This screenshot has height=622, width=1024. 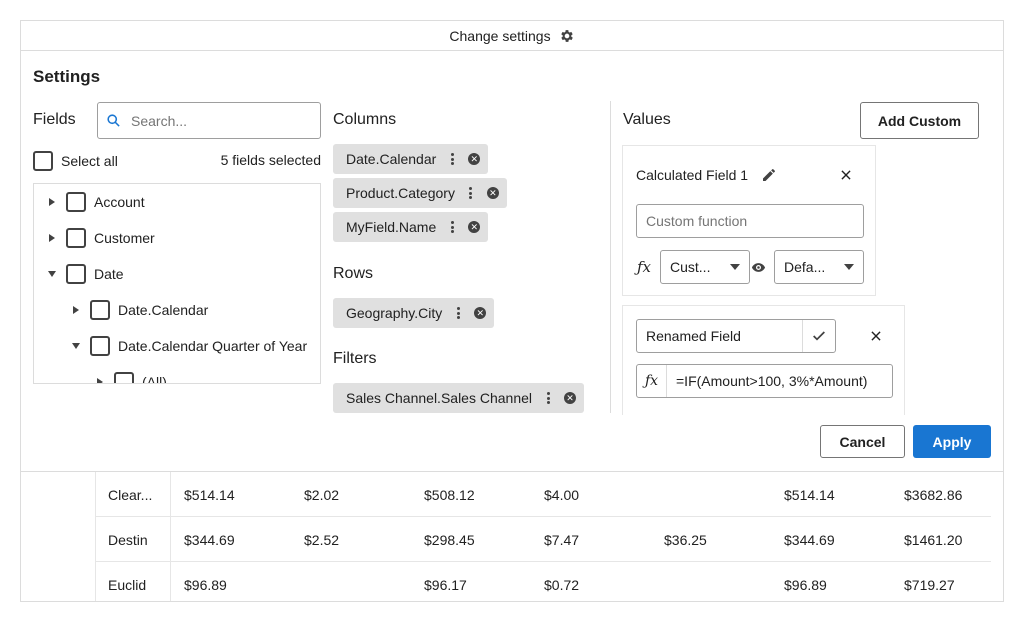 What do you see at coordinates (929, 585) in the screenshot?
I see `table-cell: $719.27` at bounding box center [929, 585].